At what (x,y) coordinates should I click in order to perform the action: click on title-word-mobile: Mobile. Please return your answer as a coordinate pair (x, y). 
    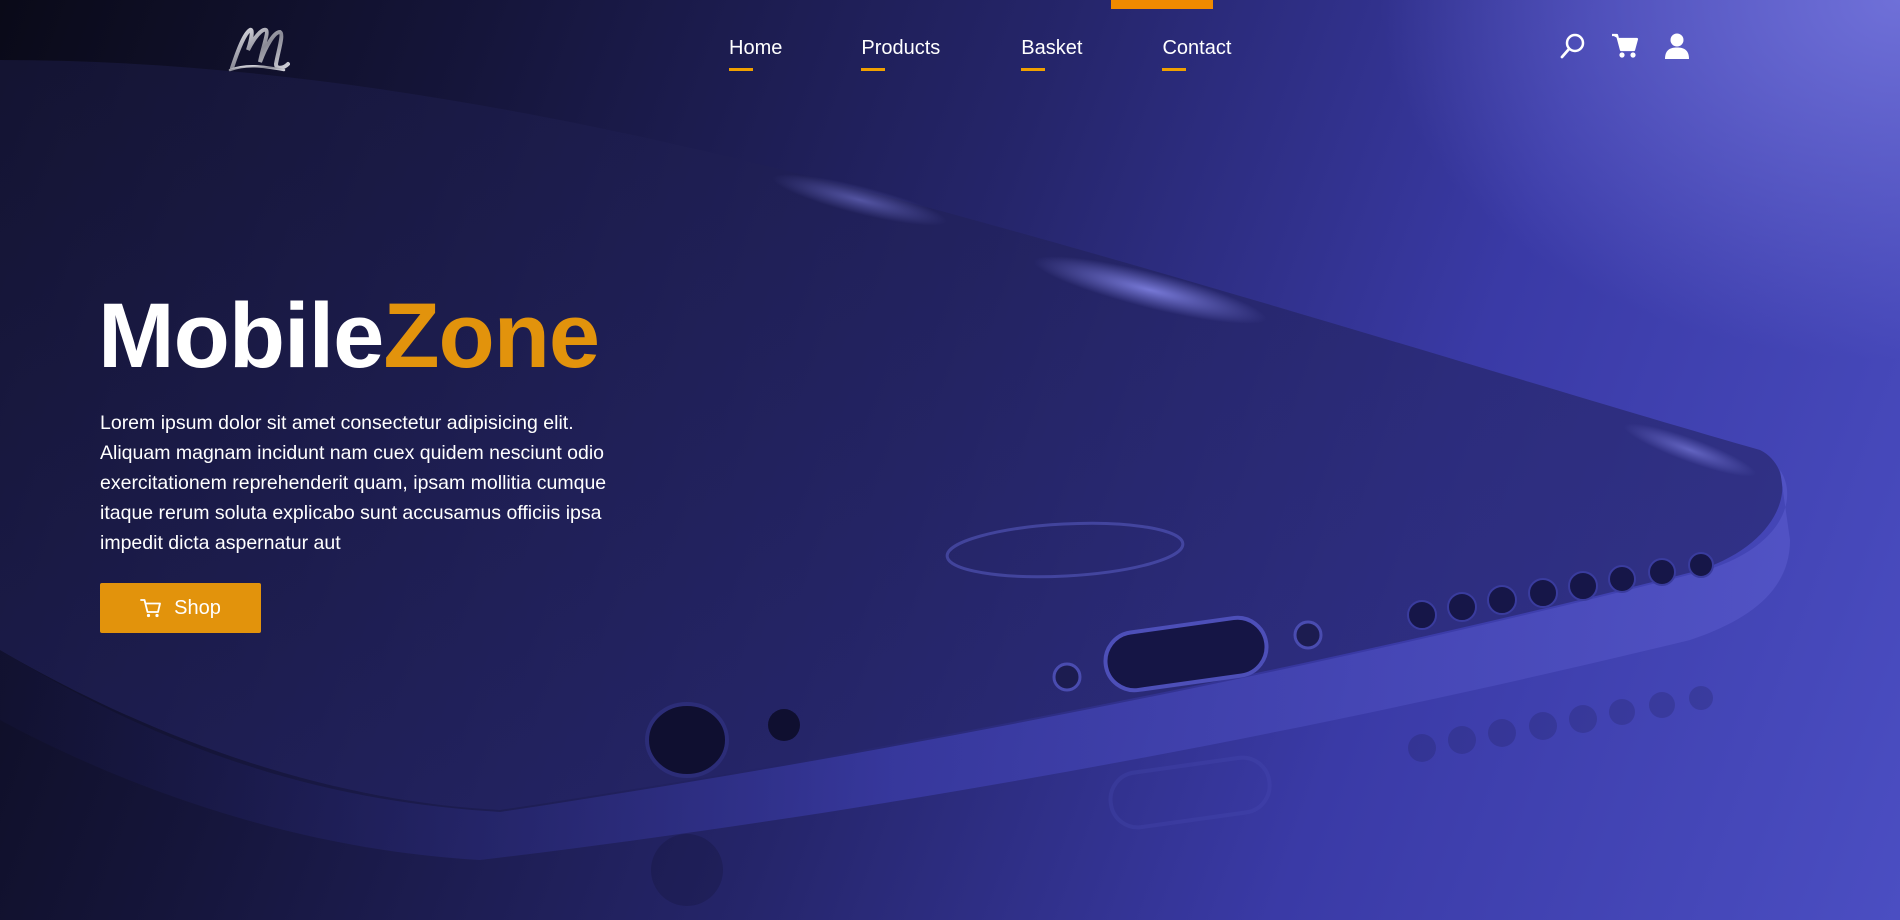
    Looking at the image, I should click on (241, 336).